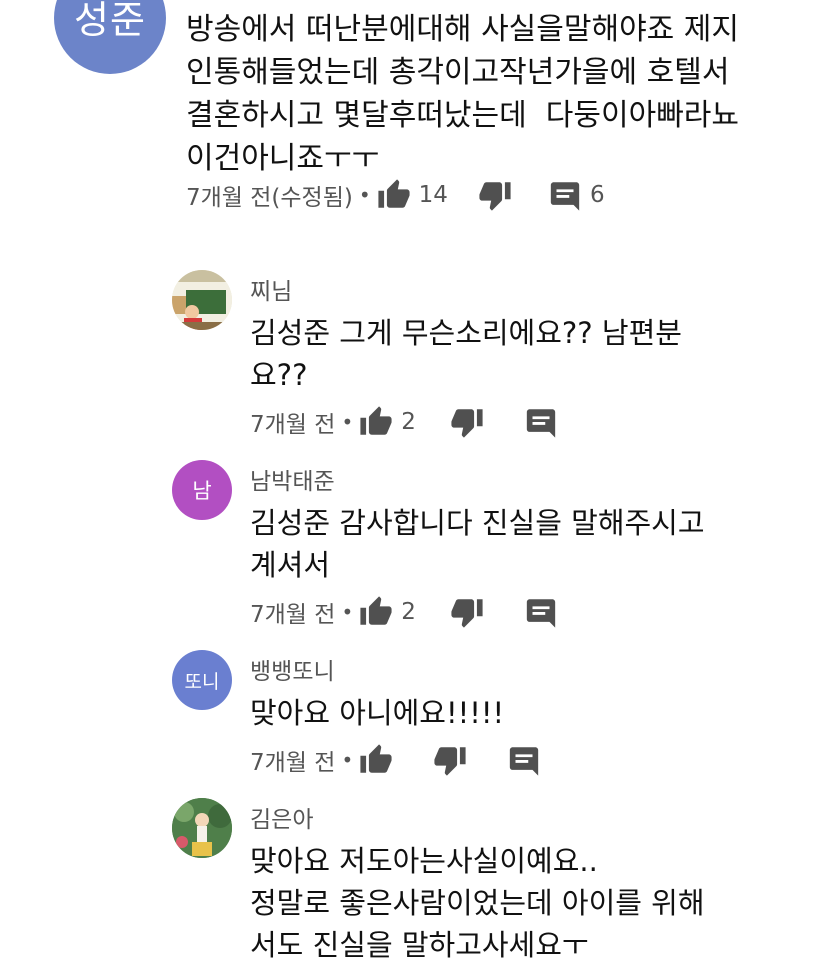  I want to click on avatar-label: 남, so click(202, 491).